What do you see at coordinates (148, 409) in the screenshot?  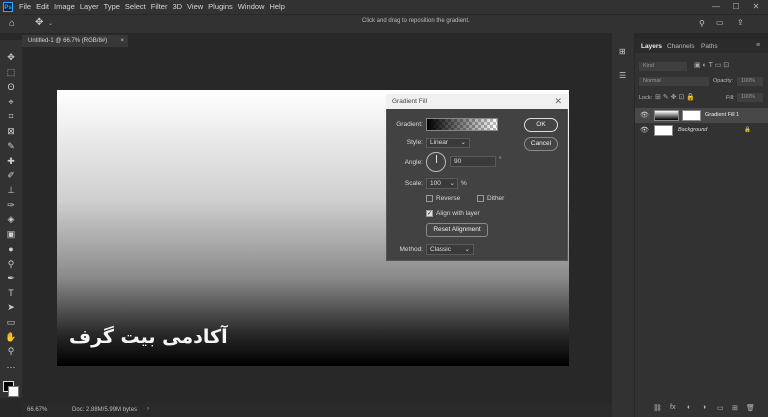 I see `status-arrow-icon: ›` at bounding box center [148, 409].